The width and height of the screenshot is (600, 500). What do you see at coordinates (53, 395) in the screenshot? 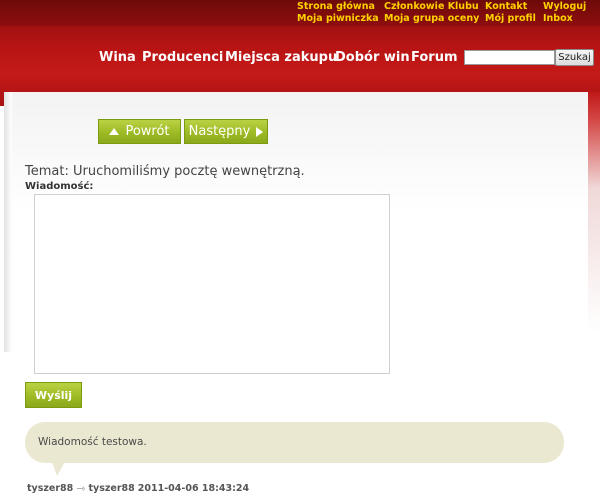
I see `send-button: Wyślij` at bounding box center [53, 395].